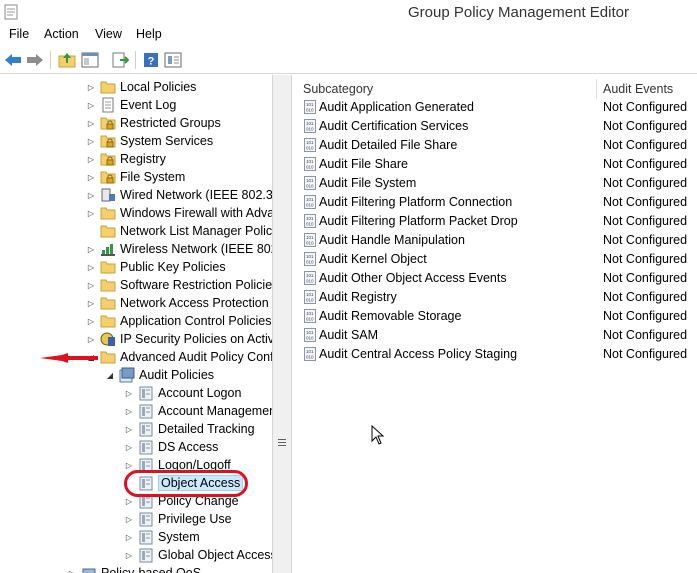 The height and width of the screenshot is (573, 697). What do you see at coordinates (110, 375) in the screenshot?
I see `collapse-arrow-icon: ◢` at bounding box center [110, 375].